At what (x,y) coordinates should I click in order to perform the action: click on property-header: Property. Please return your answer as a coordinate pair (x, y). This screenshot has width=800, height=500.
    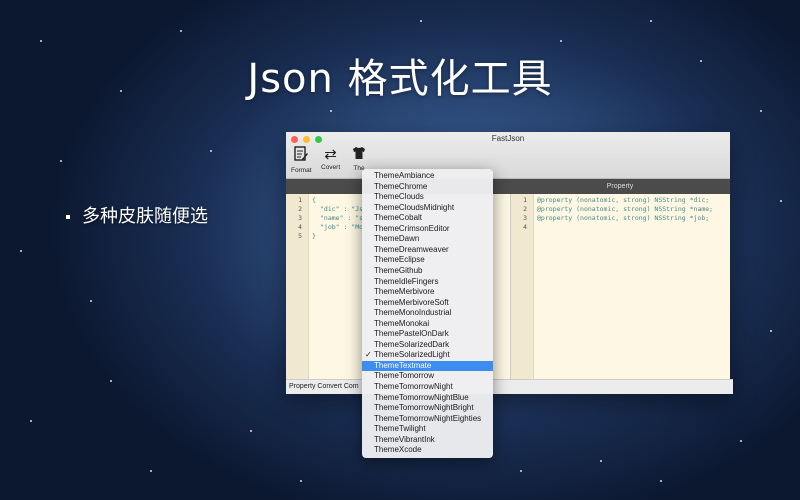
    Looking at the image, I should click on (620, 186).